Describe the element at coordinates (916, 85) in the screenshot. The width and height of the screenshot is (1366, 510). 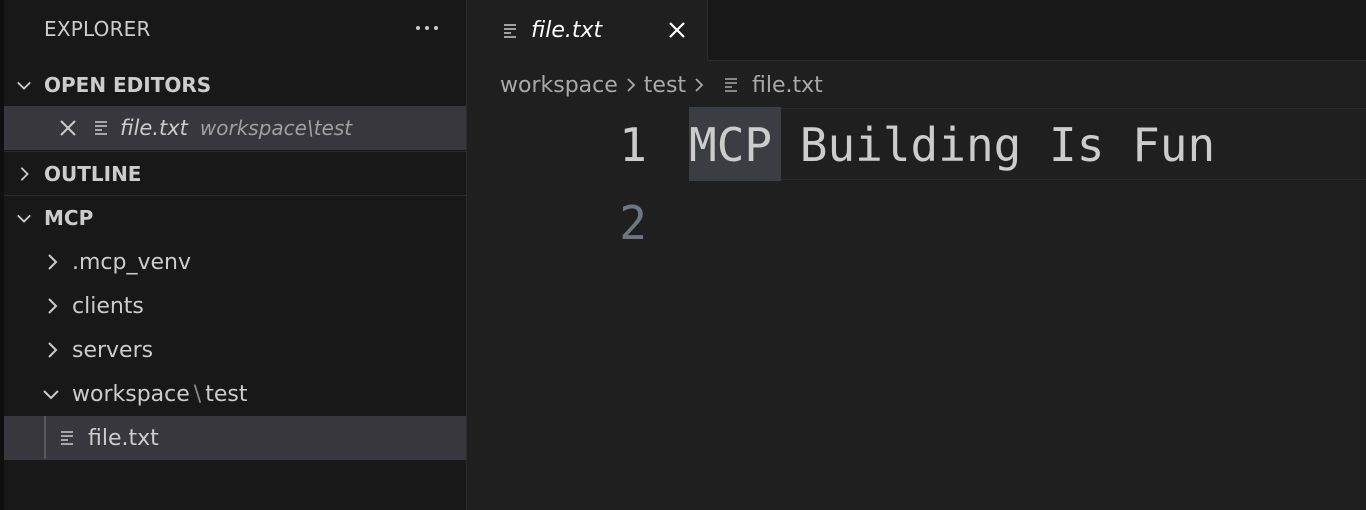
I see `breadcrumb: workspace test file.txt` at that location.